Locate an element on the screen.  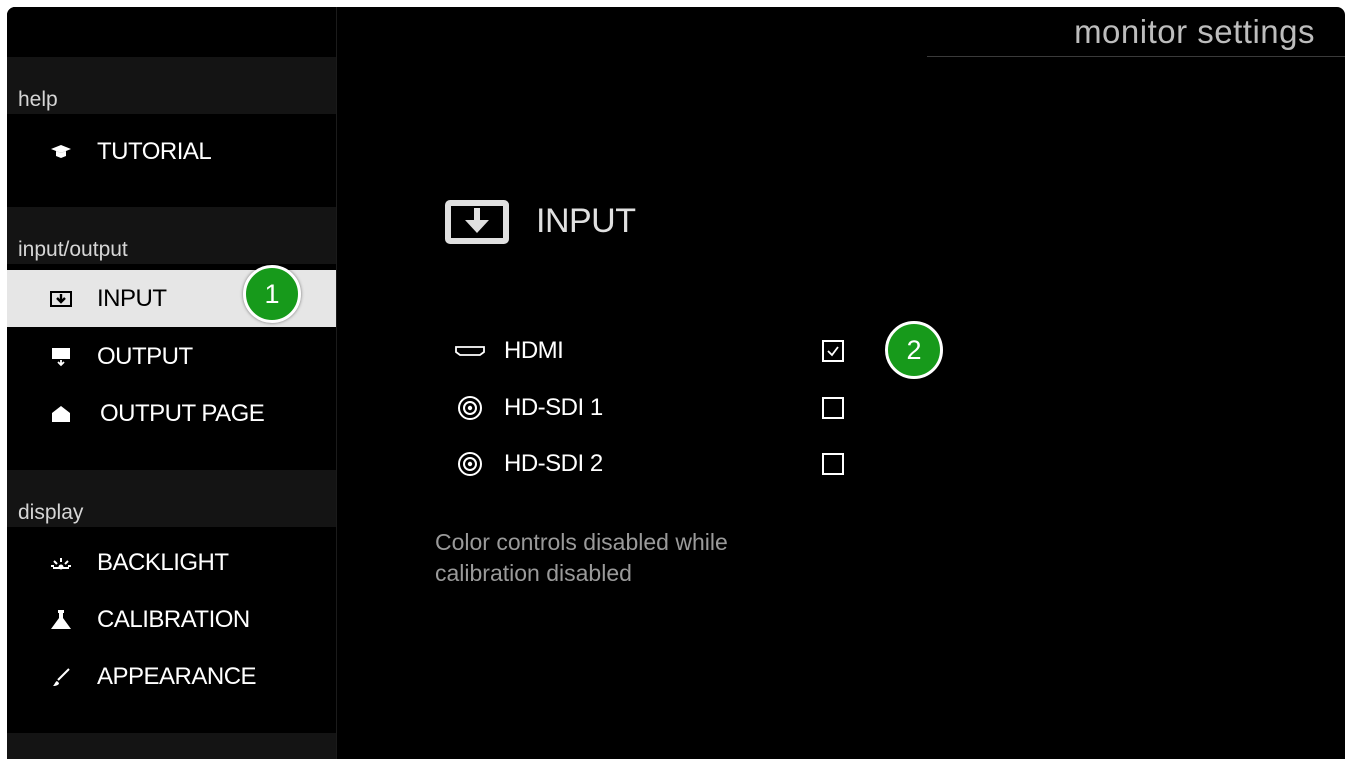
section-title: INPUT is located at coordinates (586, 221).